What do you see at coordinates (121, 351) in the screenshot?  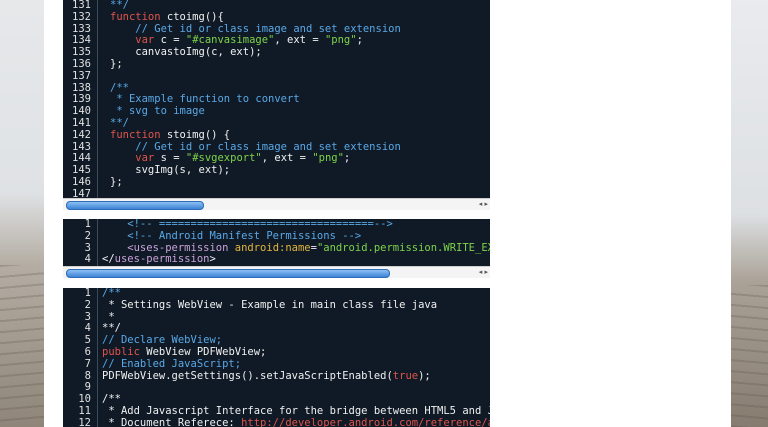 I see `code-token: public` at bounding box center [121, 351].